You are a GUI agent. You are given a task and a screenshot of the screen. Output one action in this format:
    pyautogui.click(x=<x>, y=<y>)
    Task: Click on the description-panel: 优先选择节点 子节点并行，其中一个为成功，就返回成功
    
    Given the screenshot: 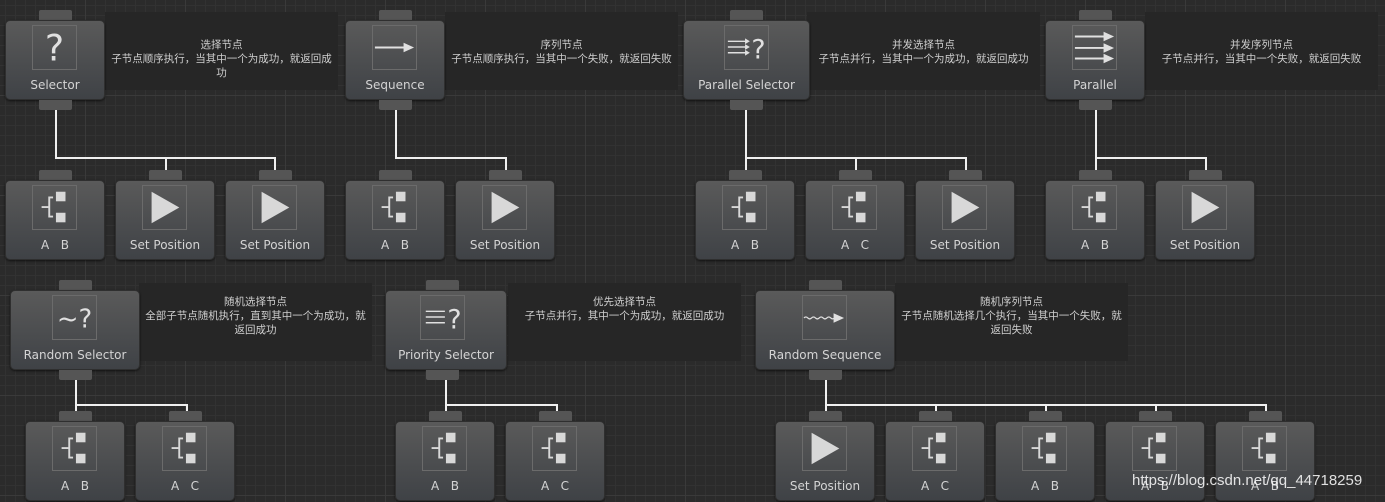 What is the action you would take?
    pyautogui.click(x=624, y=322)
    